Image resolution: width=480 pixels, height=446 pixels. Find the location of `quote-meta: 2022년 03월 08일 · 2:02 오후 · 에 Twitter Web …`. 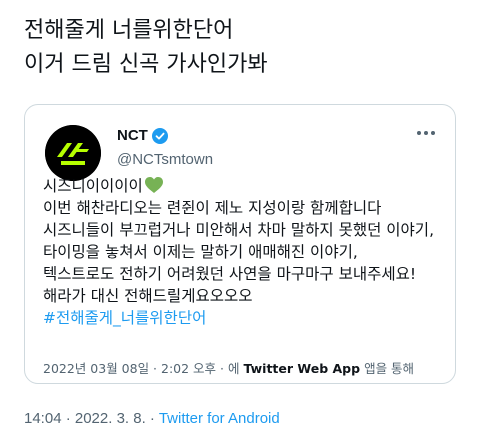

quote-meta: 2022년 03월 08일 · 2:02 오후 · 에 Twitter Web … is located at coordinates (228, 367).